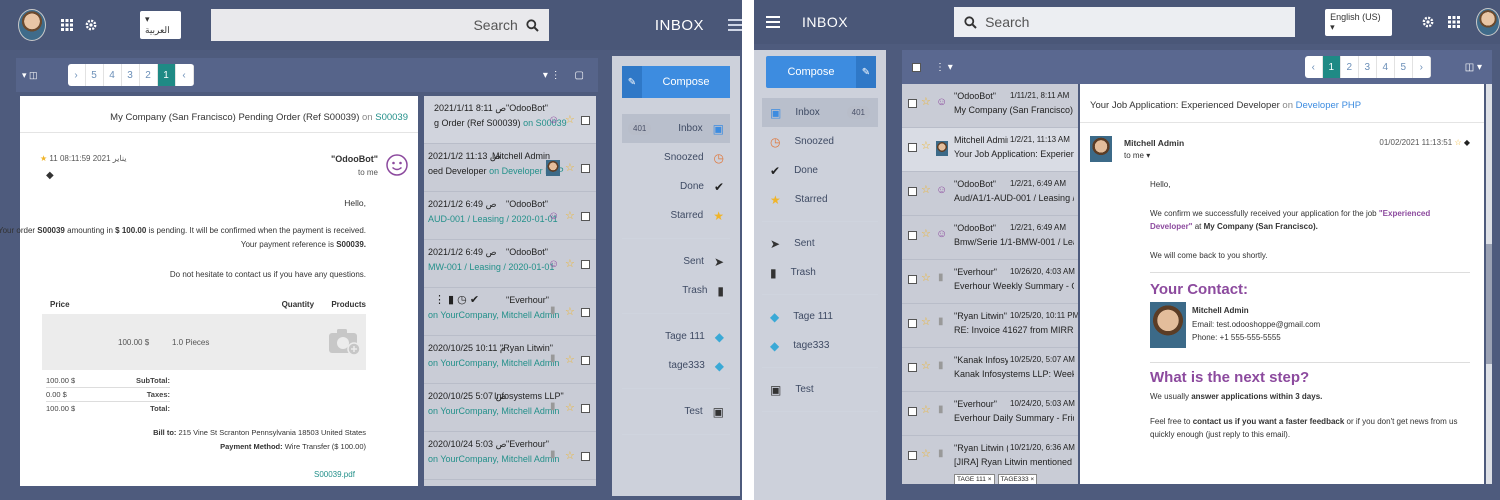 The width and height of the screenshot is (1500, 500). What do you see at coordinates (532, 25) in the screenshot?
I see `search-icon` at bounding box center [532, 25].